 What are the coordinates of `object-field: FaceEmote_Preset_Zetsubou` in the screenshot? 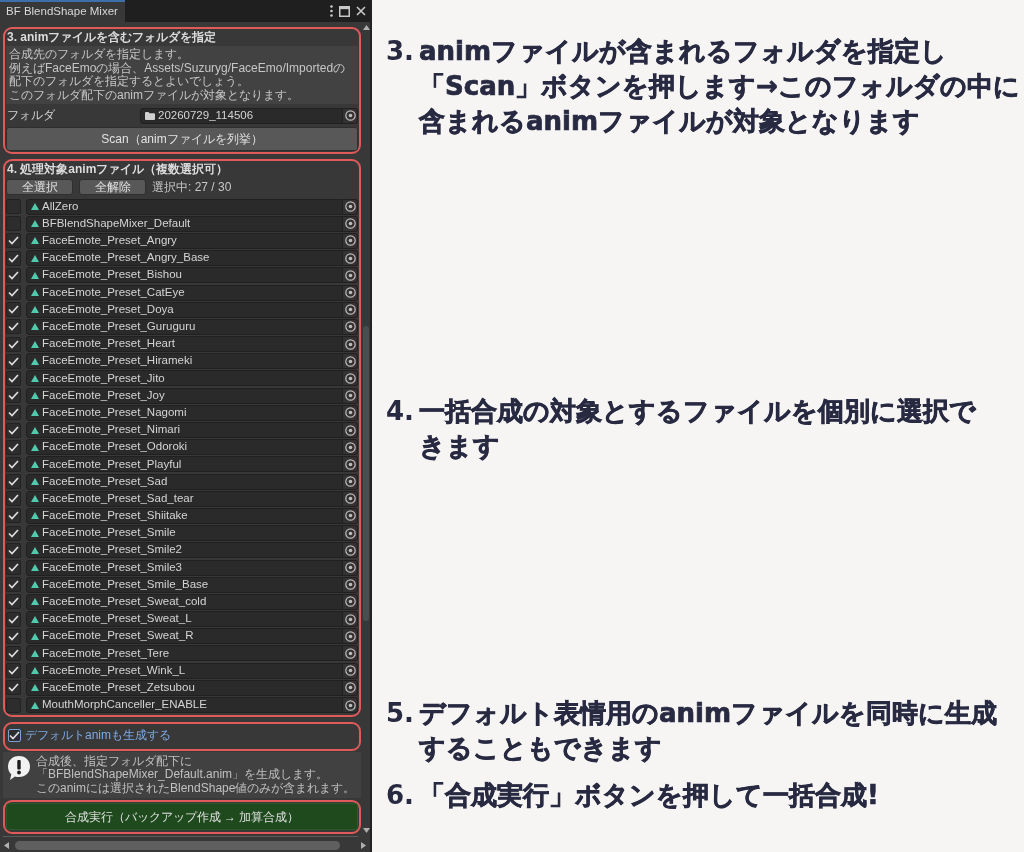 It's located at (184, 687).